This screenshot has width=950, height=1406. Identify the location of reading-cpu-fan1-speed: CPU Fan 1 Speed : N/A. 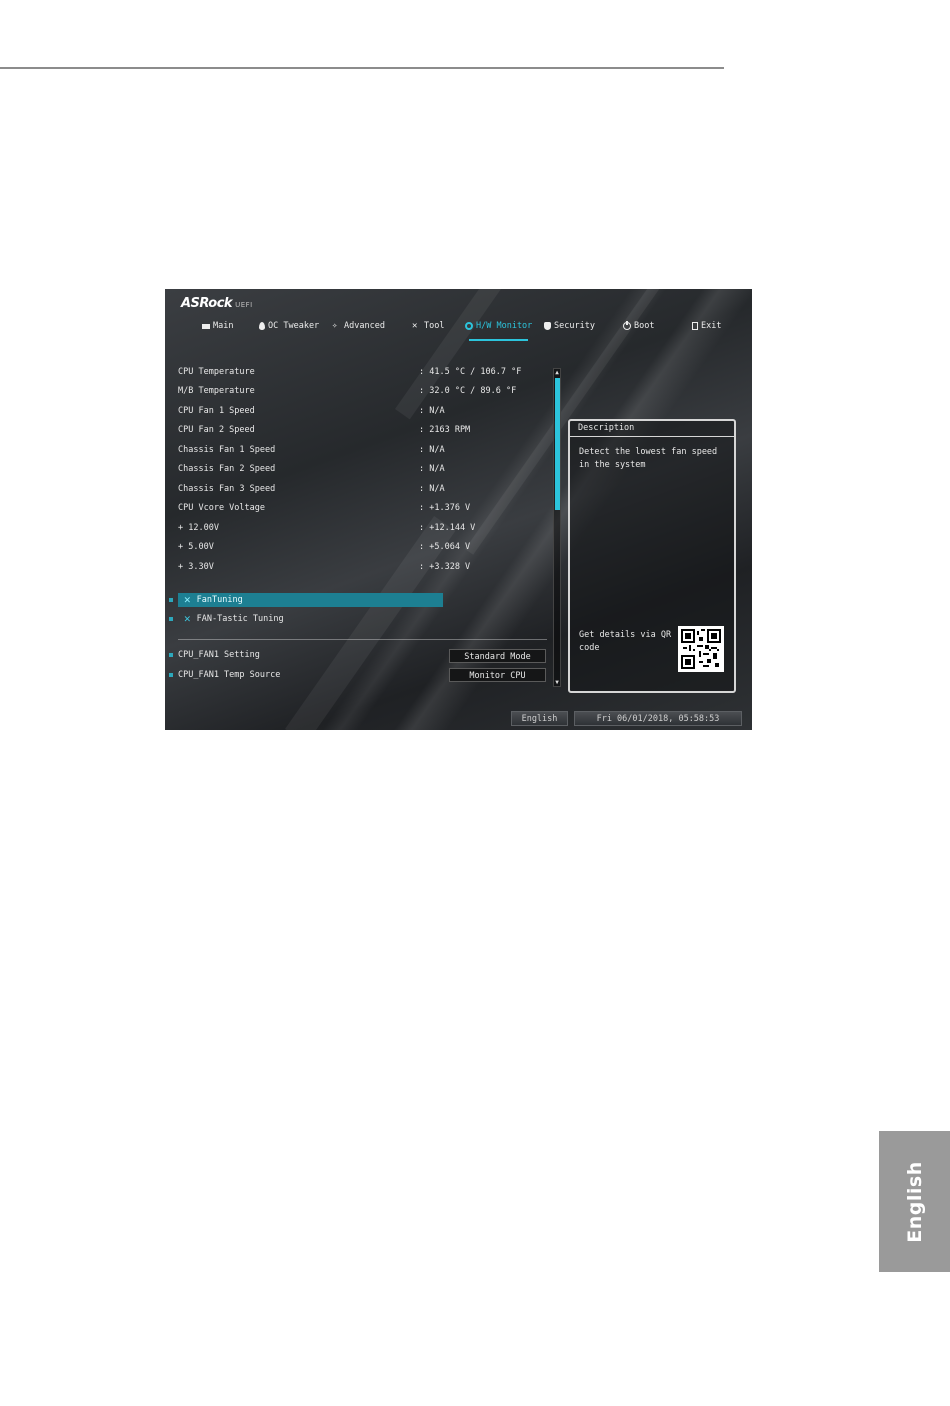
(311, 411).